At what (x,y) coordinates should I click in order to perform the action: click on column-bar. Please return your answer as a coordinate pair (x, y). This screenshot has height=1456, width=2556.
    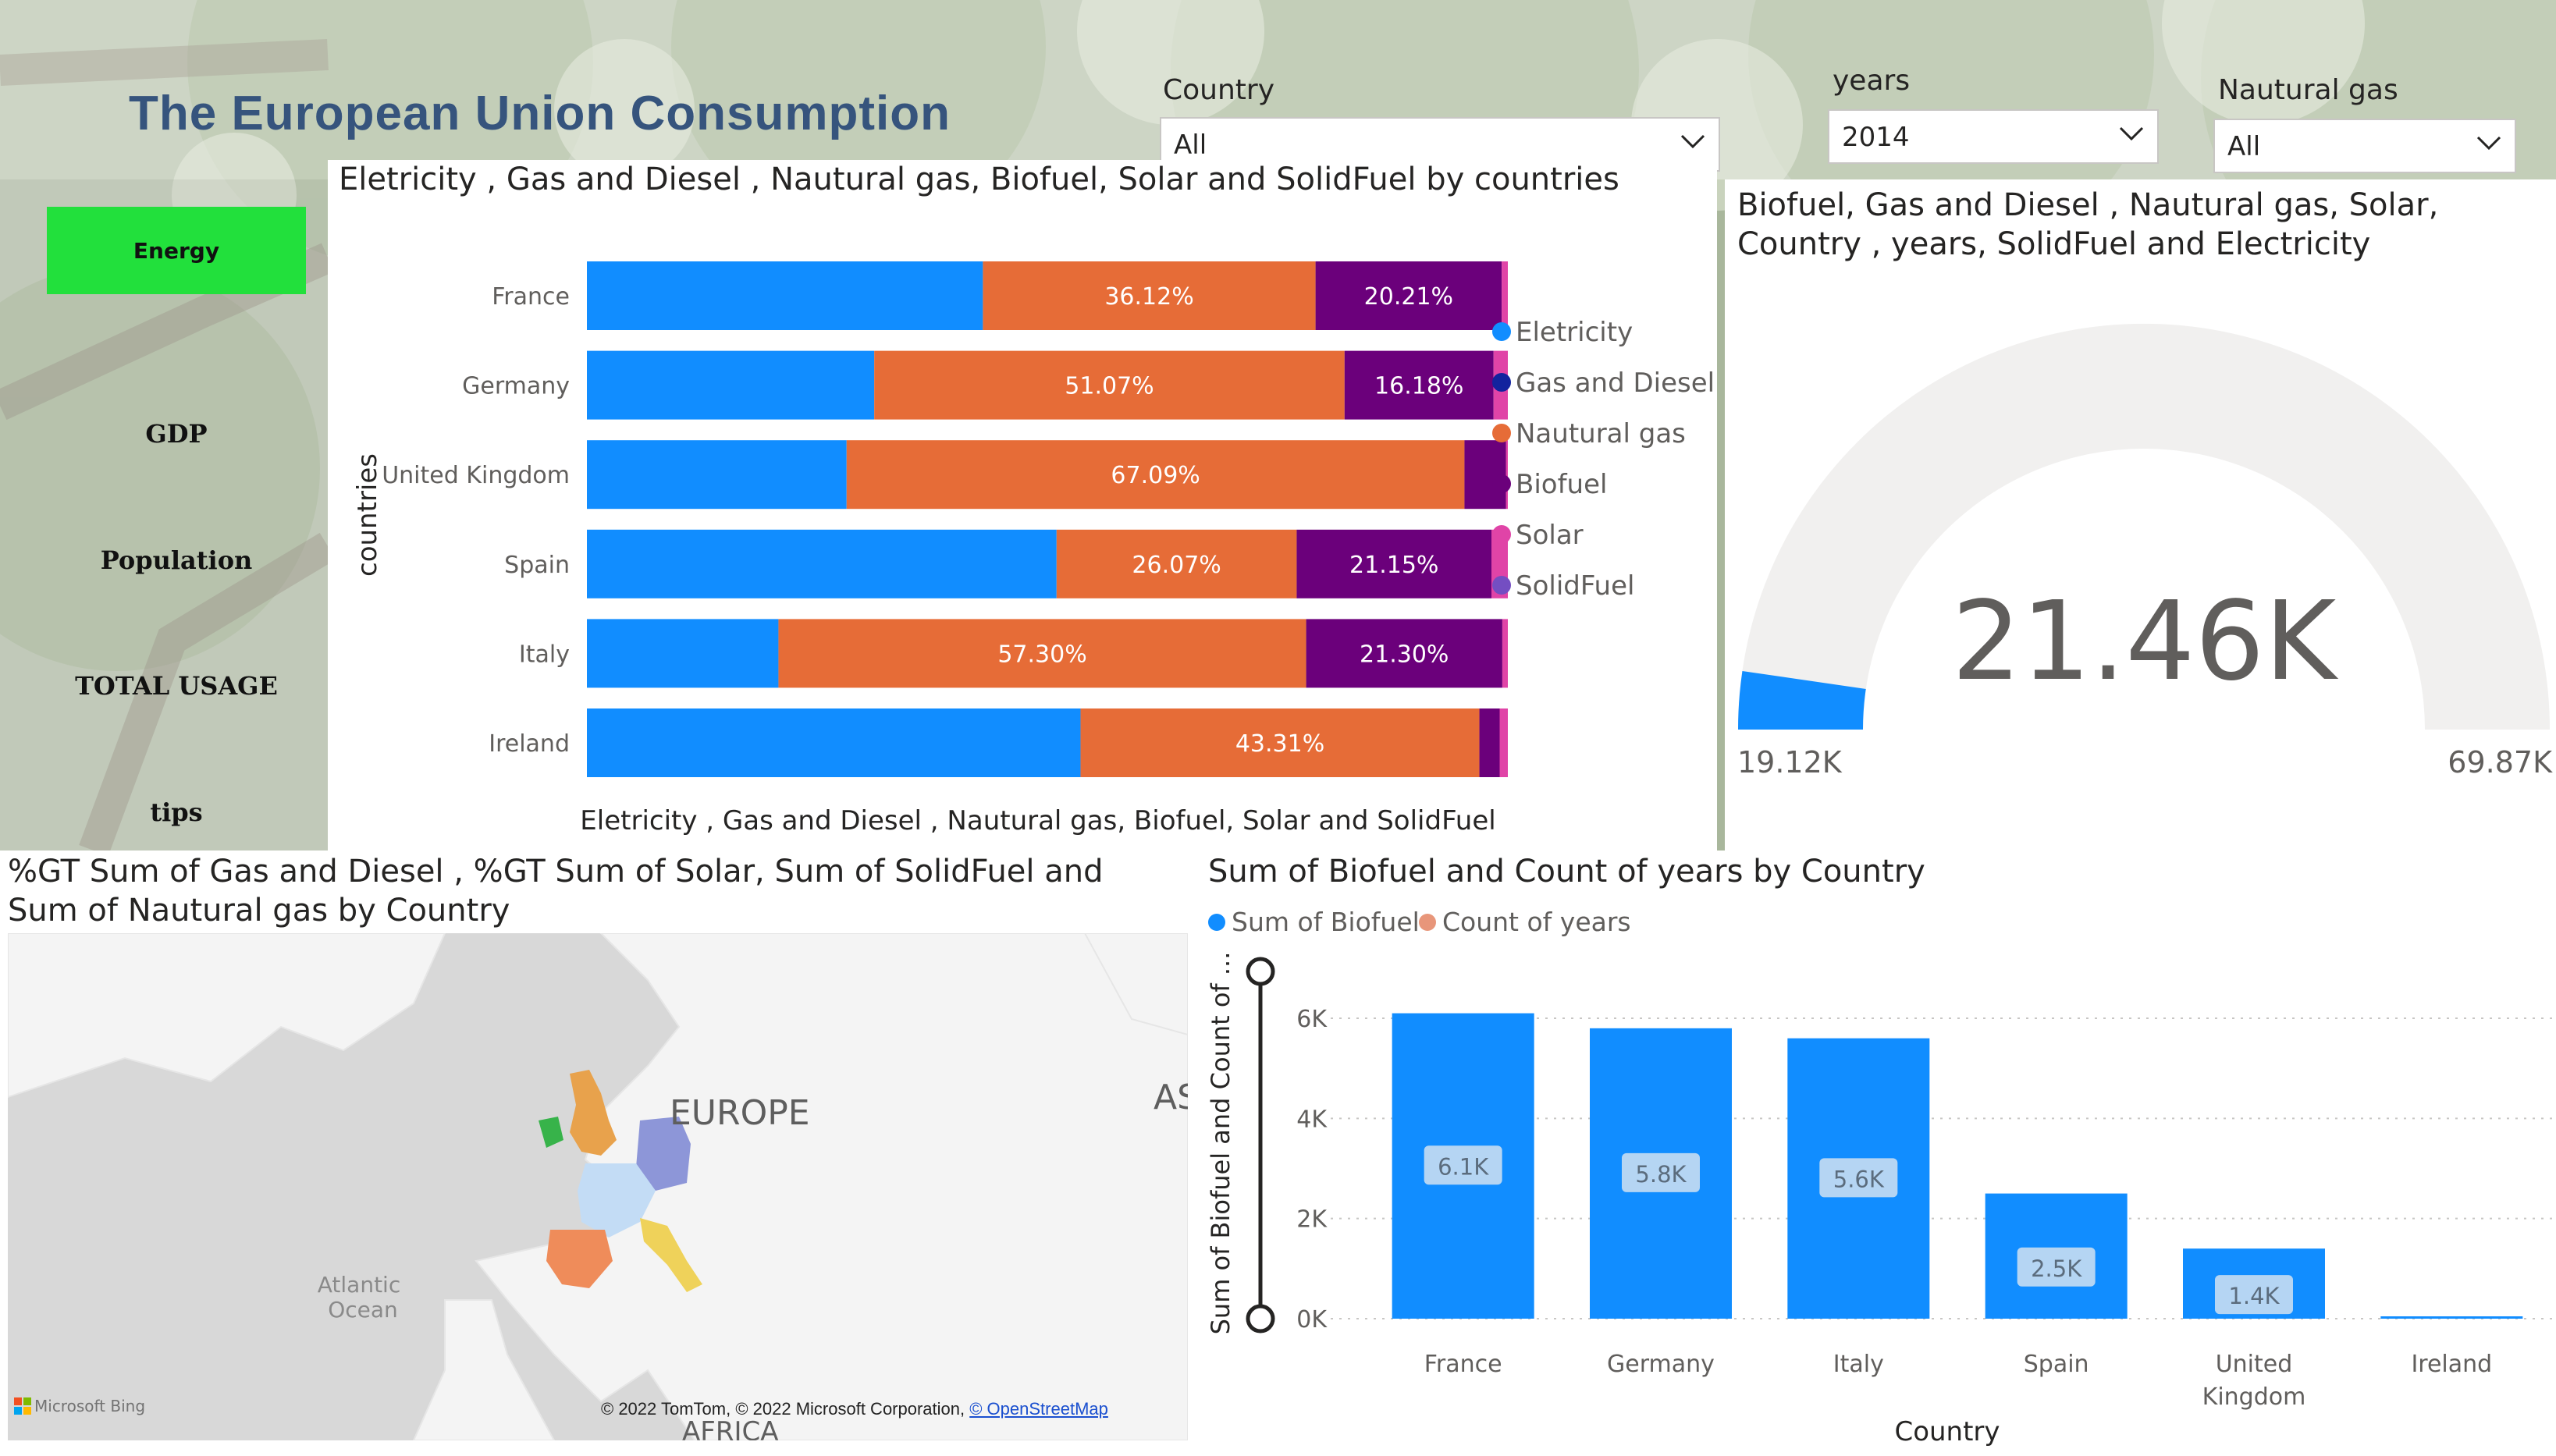
    Looking at the image, I should click on (2452, 1318).